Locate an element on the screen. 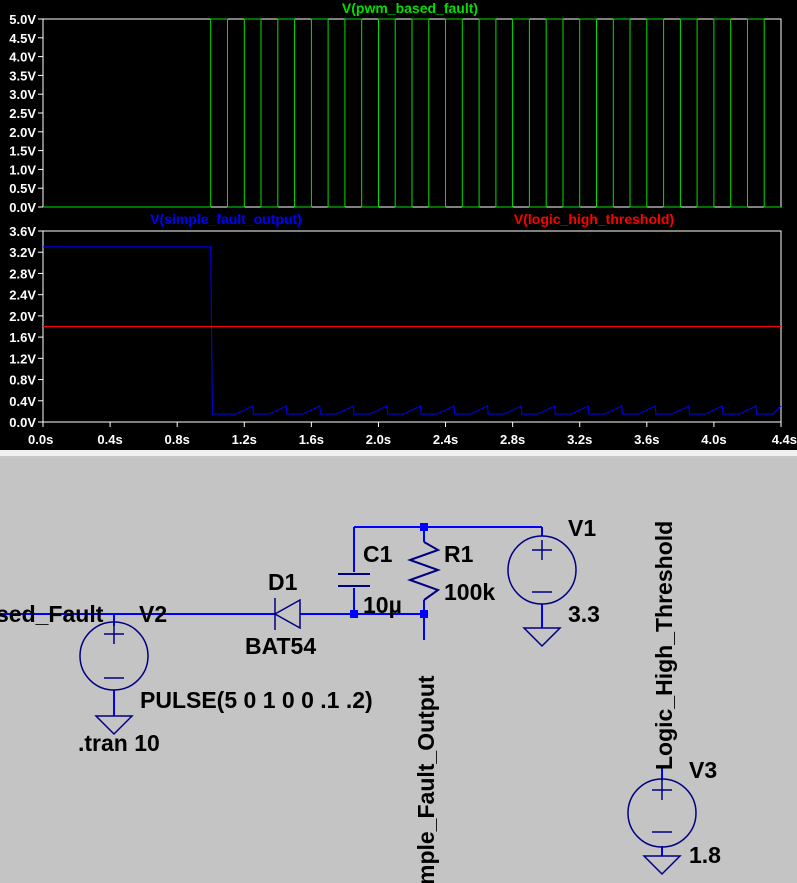  v3-voltage-source is located at coordinates (662, 813).